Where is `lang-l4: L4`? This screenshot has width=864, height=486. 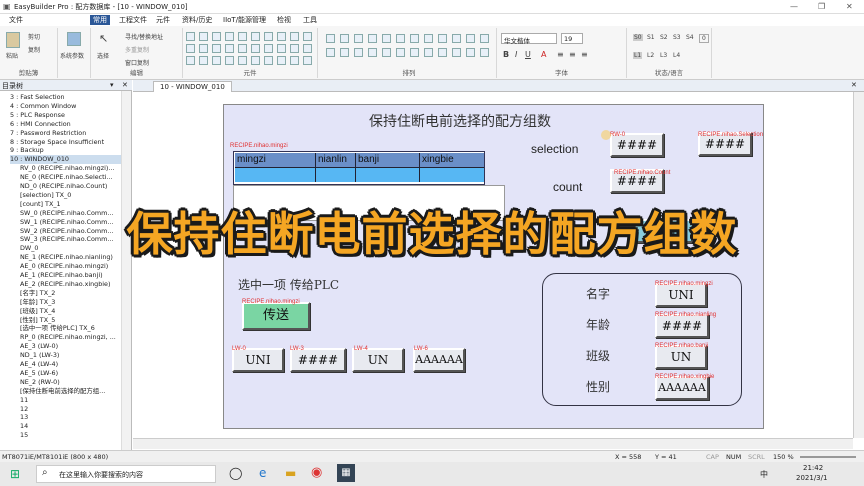 lang-l4: L4 is located at coordinates (676, 55).